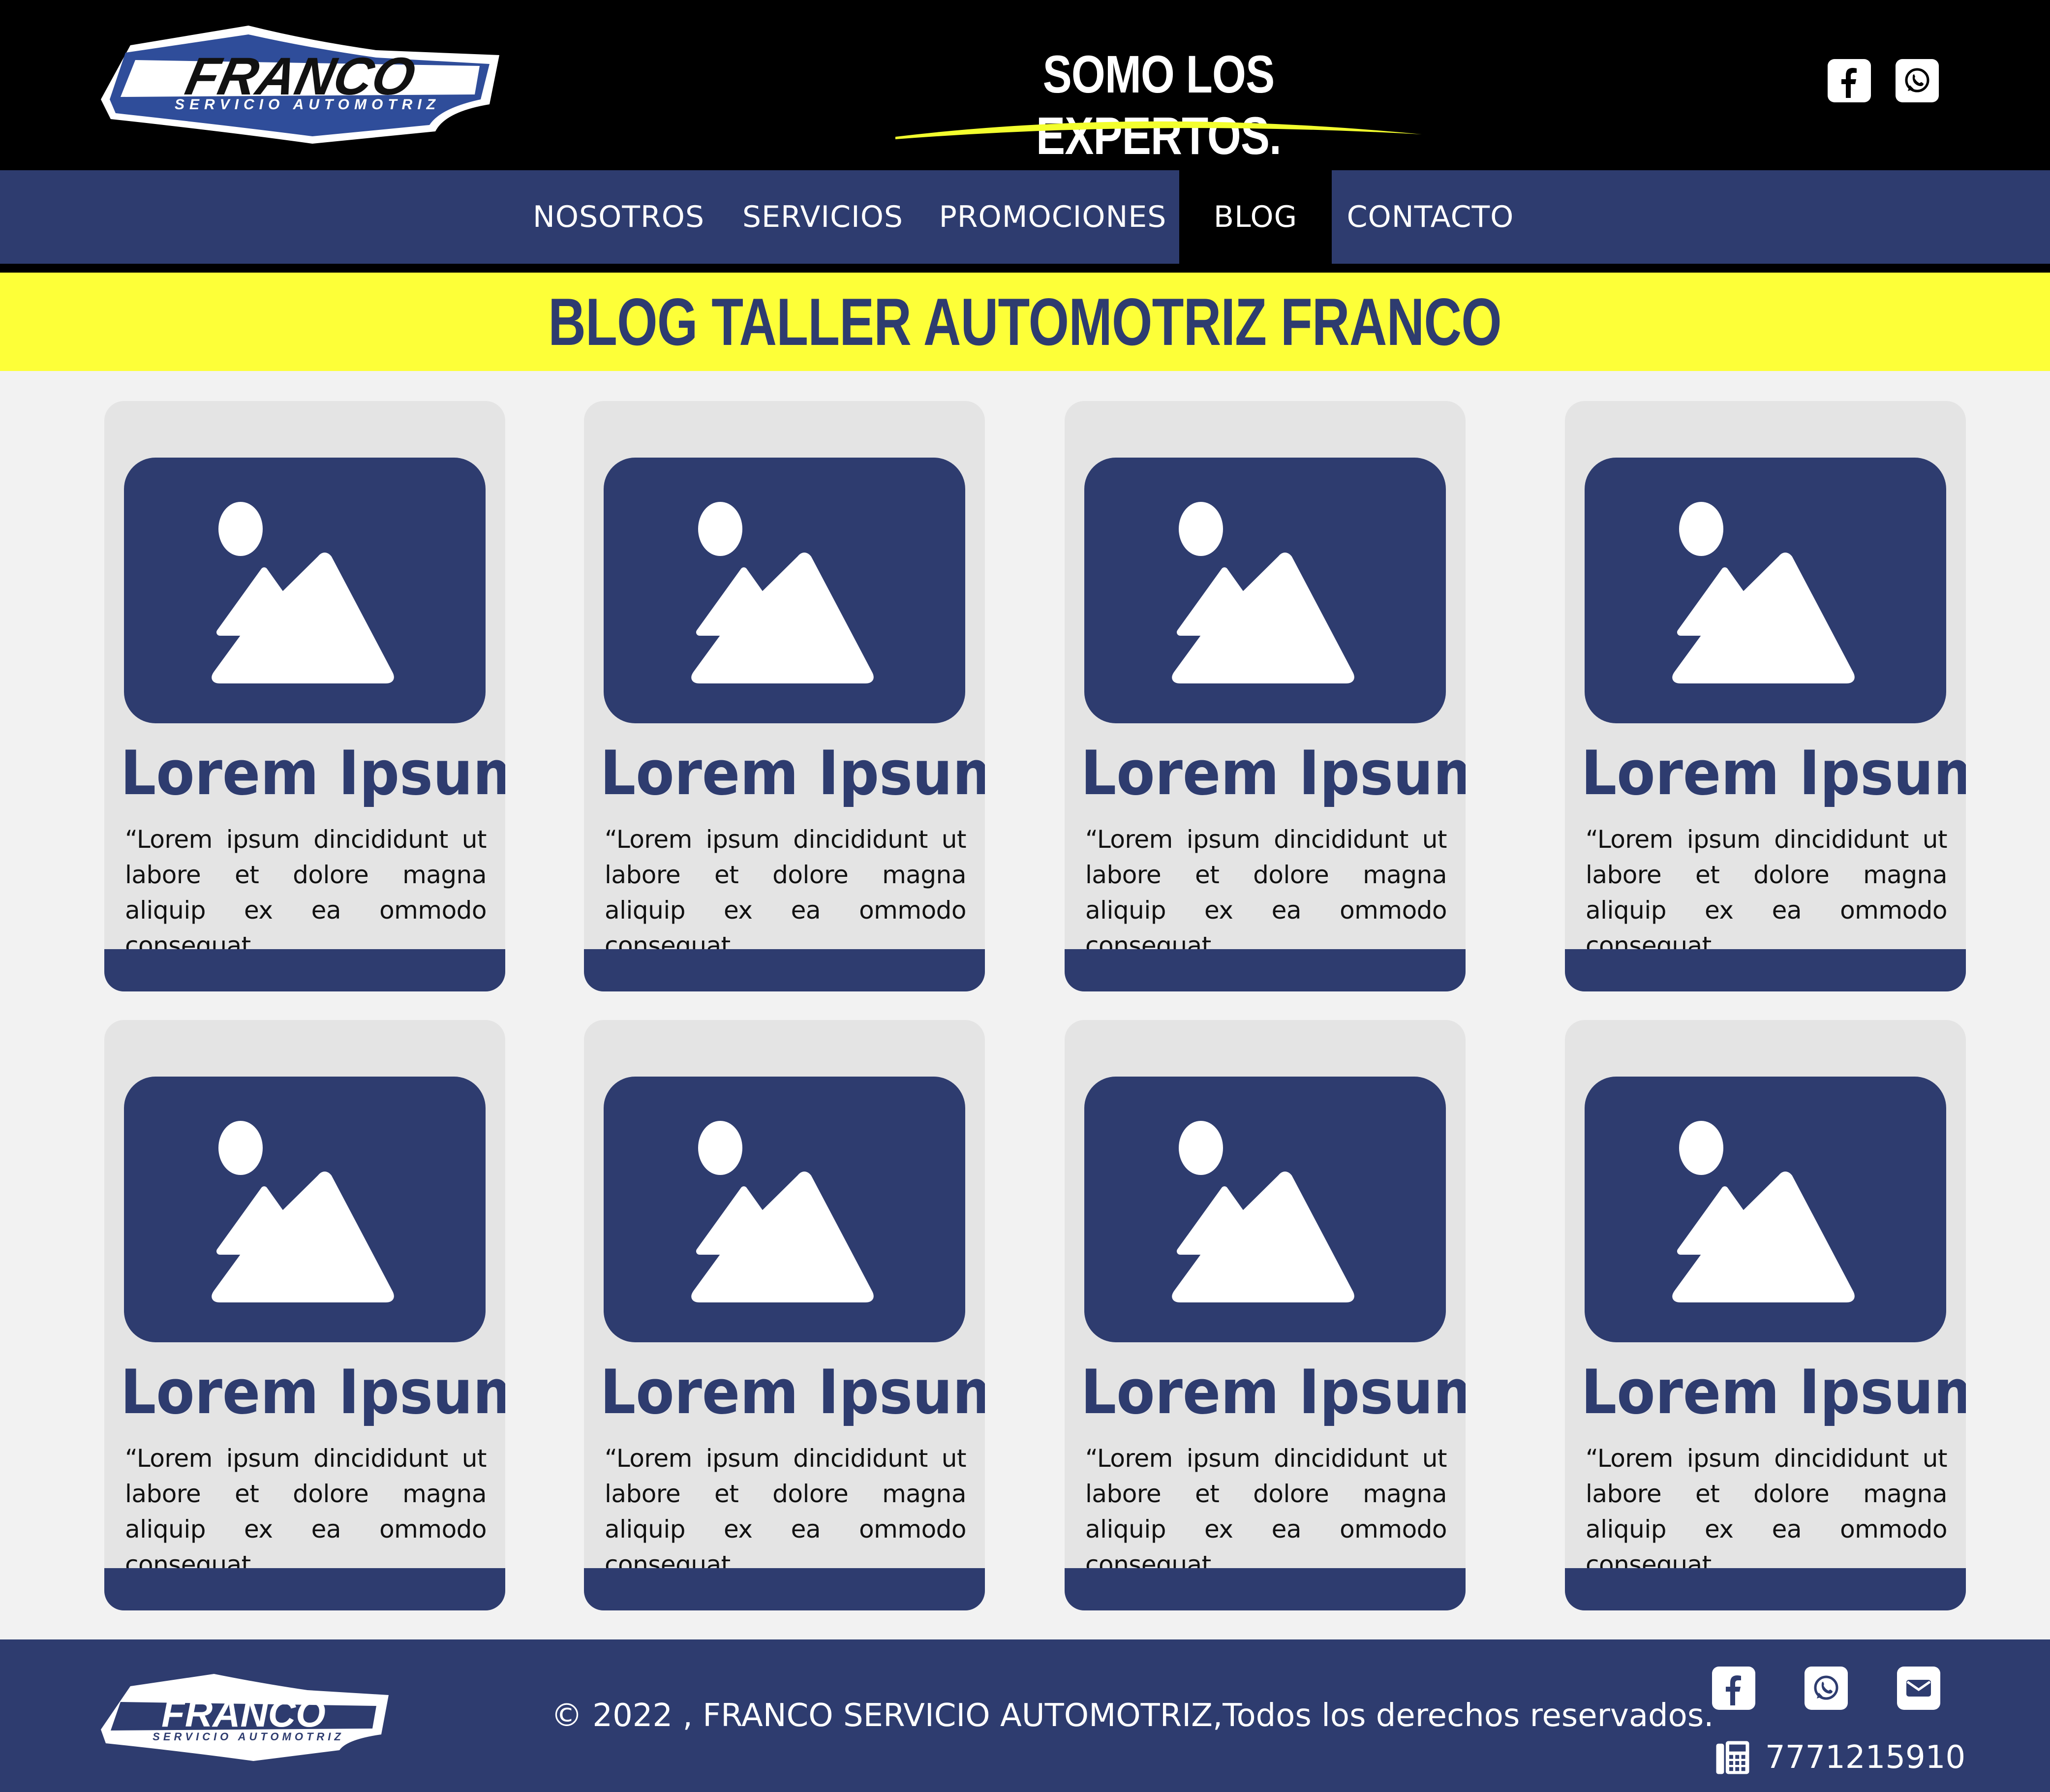 The image size is (2050, 1792). What do you see at coordinates (243, 1714) in the screenshot?
I see `footer-logo-text: FRANCO` at bounding box center [243, 1714].